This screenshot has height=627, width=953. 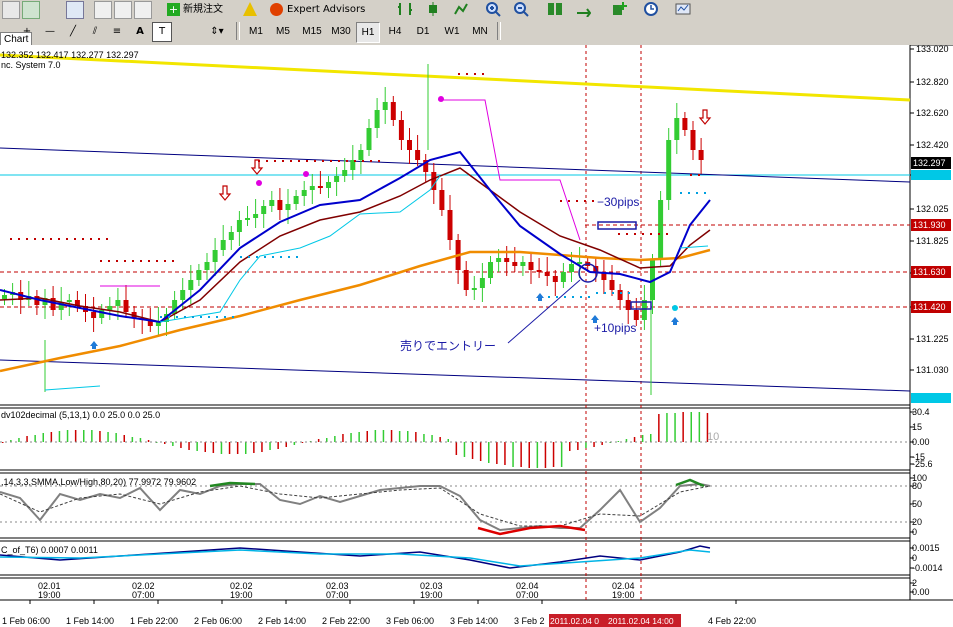 I want to click on candlestick-icon, so click(x=433, y=9).